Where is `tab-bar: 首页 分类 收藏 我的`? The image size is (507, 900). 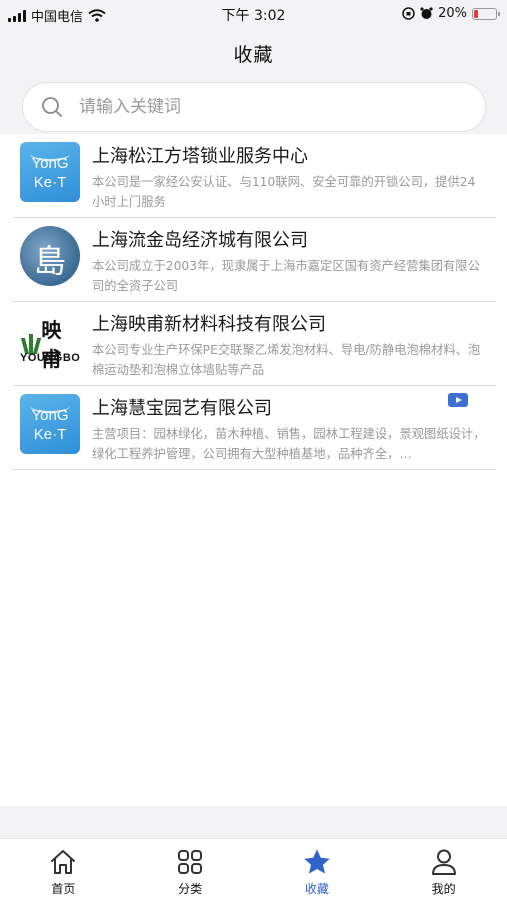
tab-bar: 首页 分类 收藏 我的 is located at coordinates (253, 869).